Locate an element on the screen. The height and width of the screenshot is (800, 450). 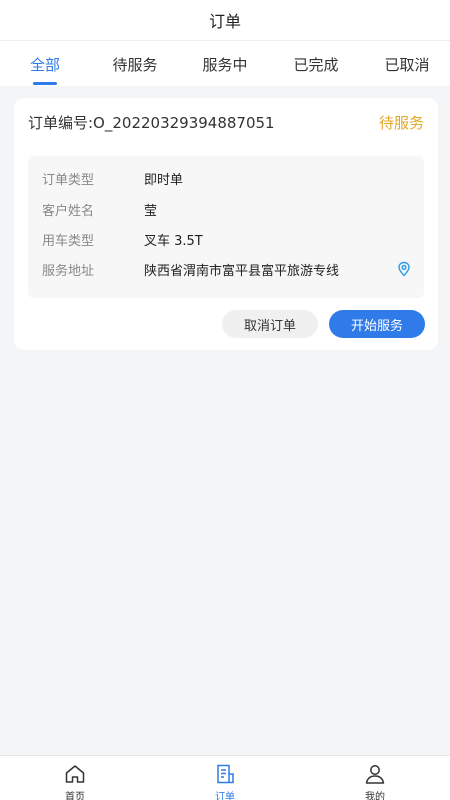
tab-completed: 已完成 is located at coordinates (316, 64).